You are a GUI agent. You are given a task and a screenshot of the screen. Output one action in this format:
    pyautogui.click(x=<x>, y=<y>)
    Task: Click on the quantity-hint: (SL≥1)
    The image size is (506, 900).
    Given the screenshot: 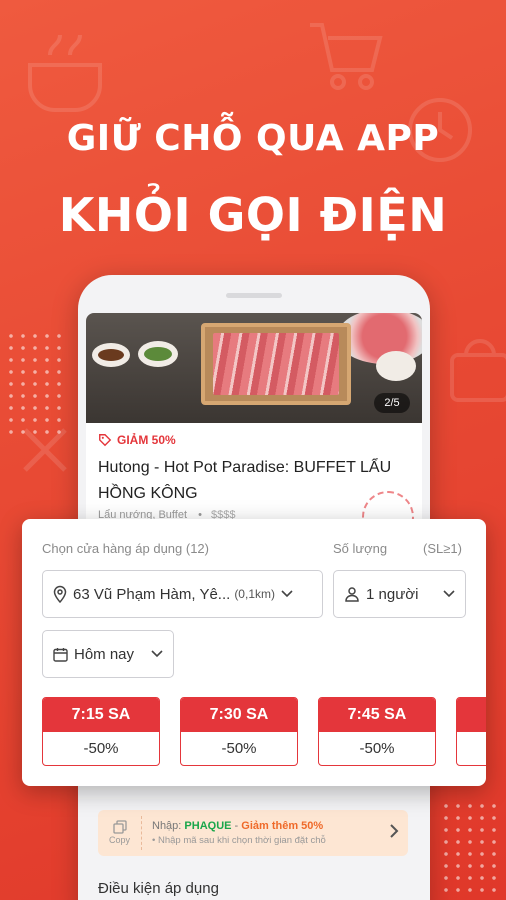 What is the action you would take?
    pyautogui.click(x=442, y=548)
    